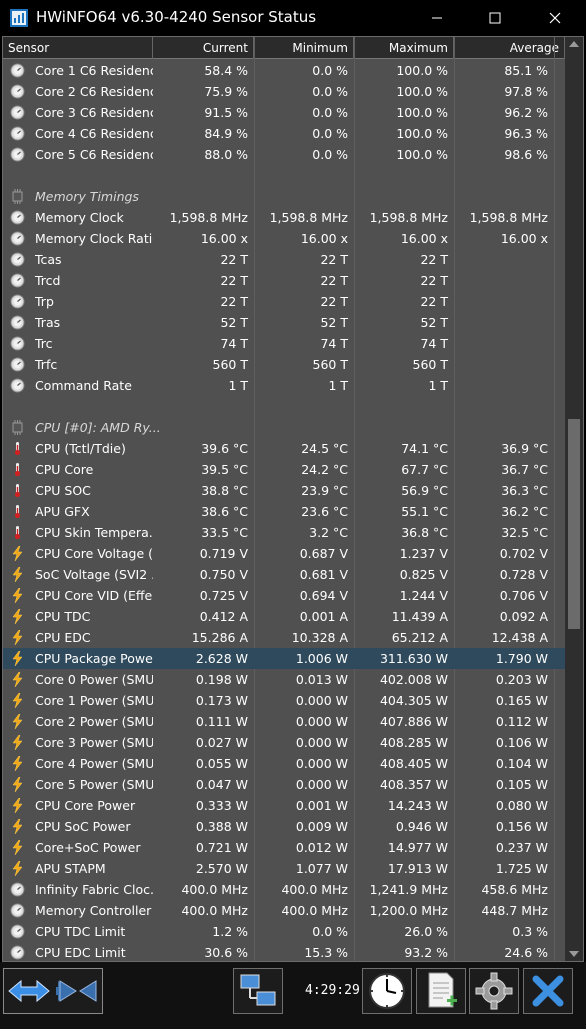 This screenshot has width=586, height=1029. What do you see at coordinates (441, 991) in the screenshot?
I see `logging-button` at bounding box center [441, 991].